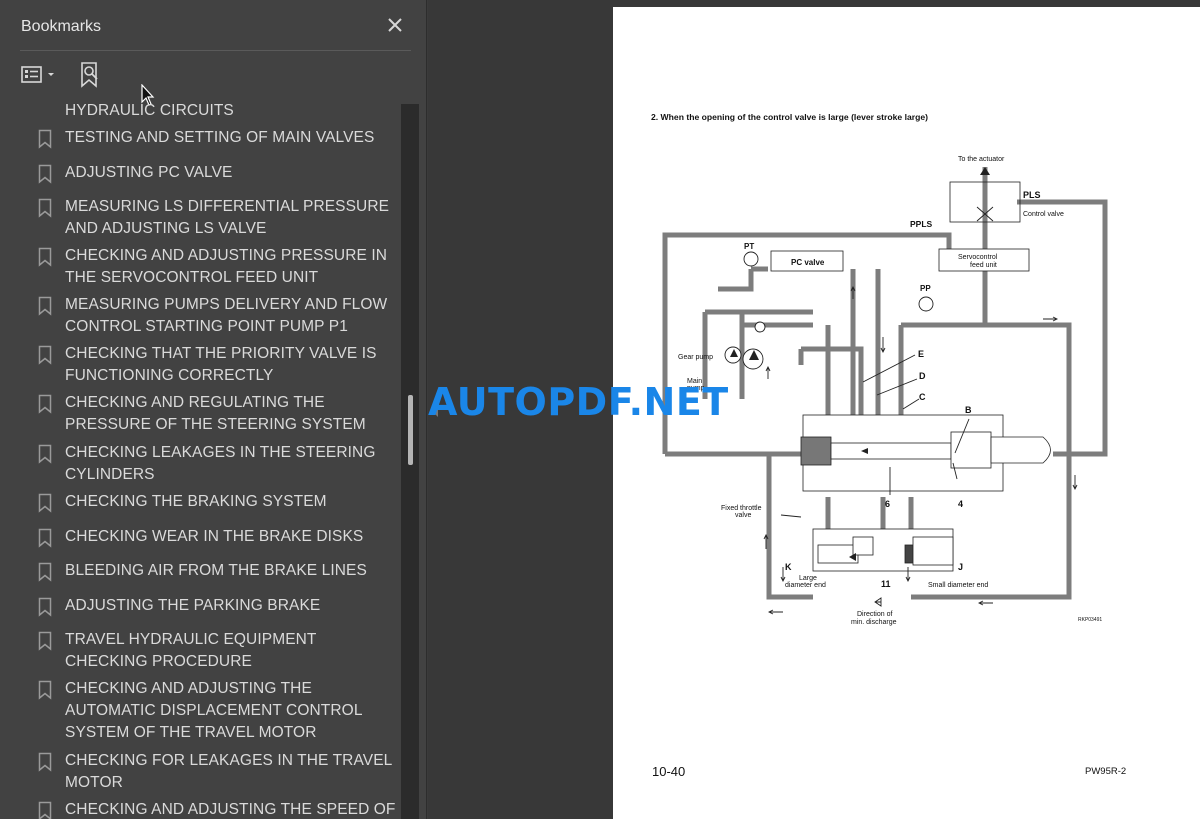 This screenshot has height=819, width=1200. I want to click on label-fixed-valve: valve, so click(743, 515).